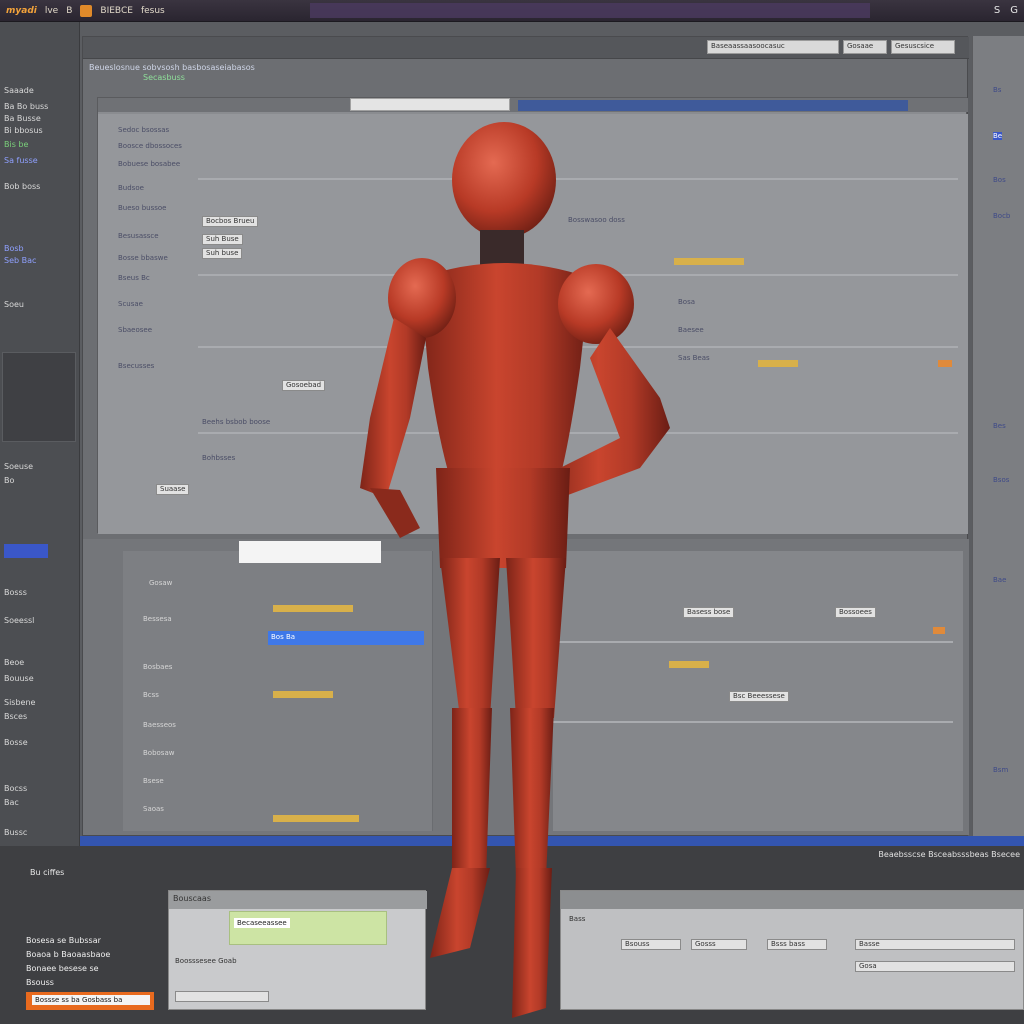 This screenshot has width=1024, height=1024. I want to click on sidebar-item: Sisbene, so click(19, 702).